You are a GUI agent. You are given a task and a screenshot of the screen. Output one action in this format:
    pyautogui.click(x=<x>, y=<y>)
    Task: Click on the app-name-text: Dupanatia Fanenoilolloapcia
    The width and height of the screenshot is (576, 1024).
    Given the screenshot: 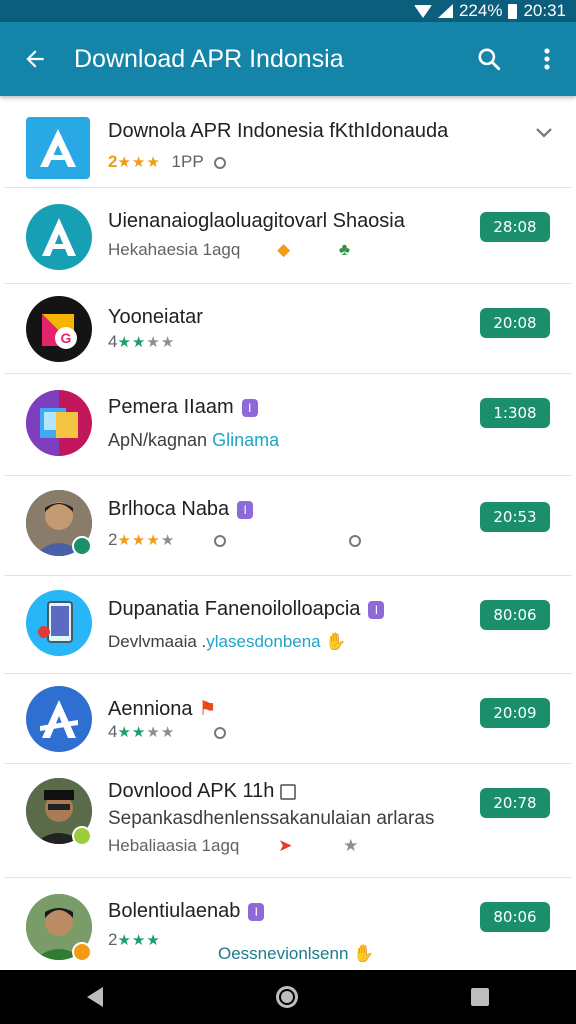 What is the action you would take?
    pyautogui.click(x=234, y=609)
    